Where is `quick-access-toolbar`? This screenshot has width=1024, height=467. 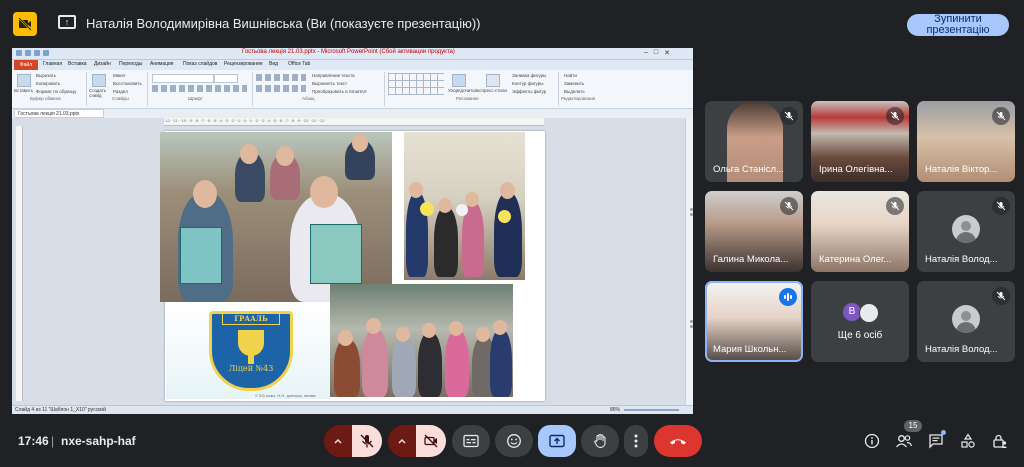 quick-access-toolbar is located at coordinates (36, 53).